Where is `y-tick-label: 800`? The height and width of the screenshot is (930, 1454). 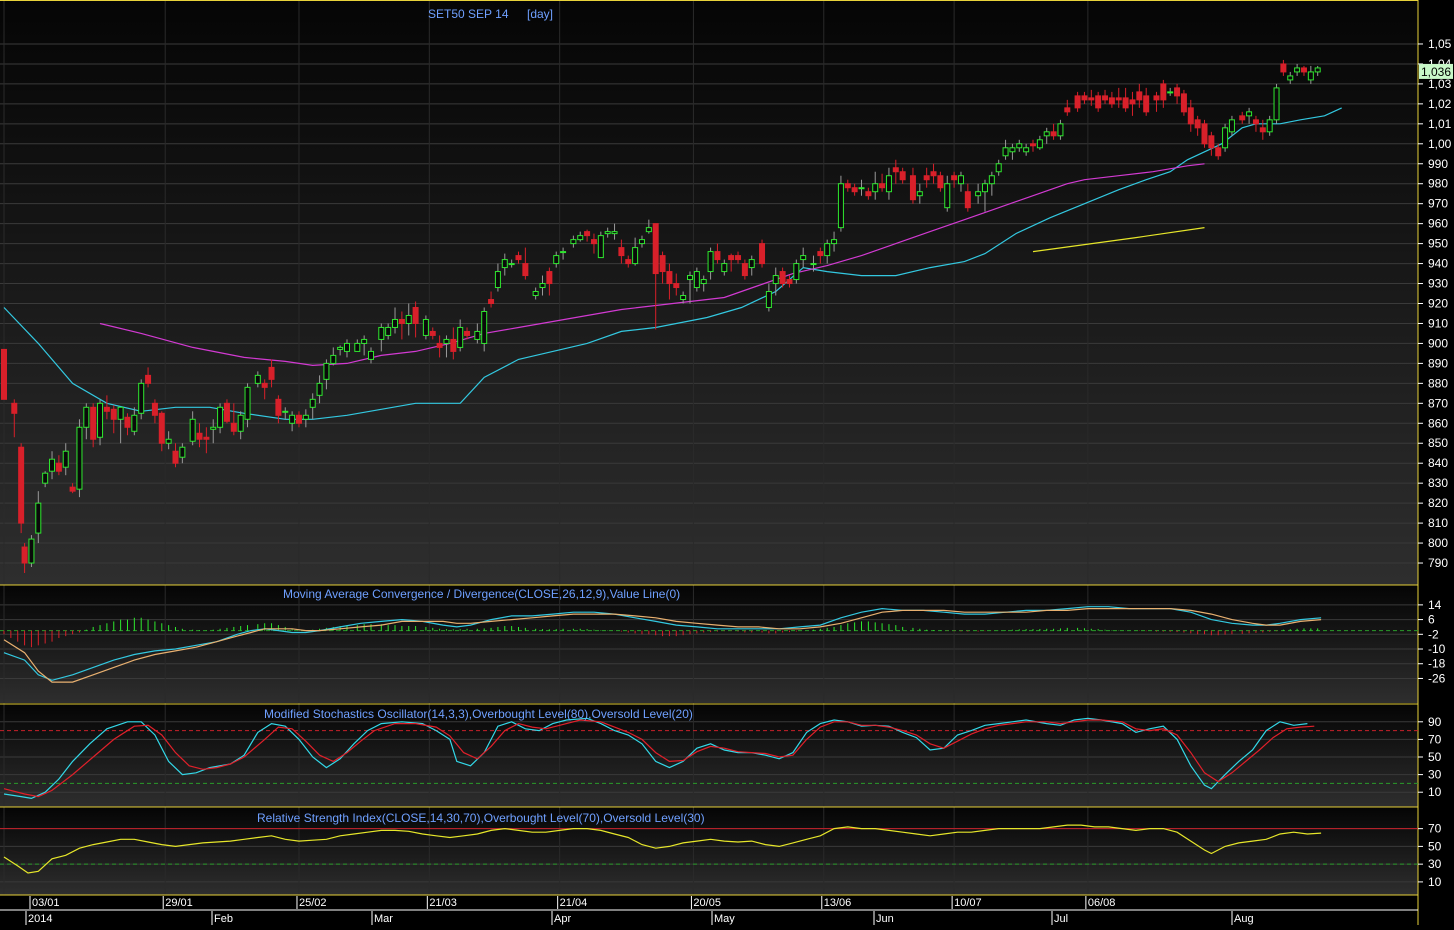 y-tick-label: 800 is located at coordinates (1438, 543).